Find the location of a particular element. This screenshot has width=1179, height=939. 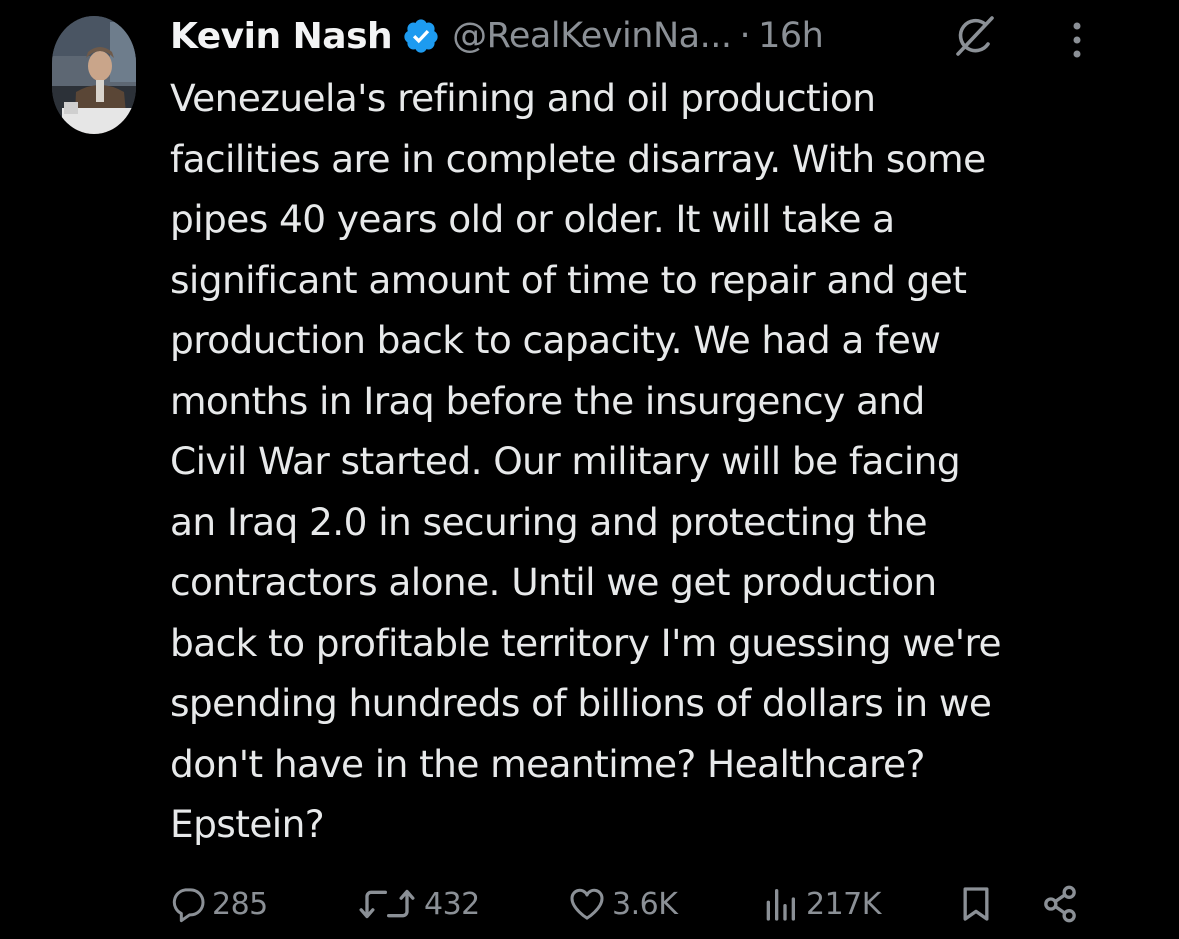

reply-icon is located at coordinates (188, 905).